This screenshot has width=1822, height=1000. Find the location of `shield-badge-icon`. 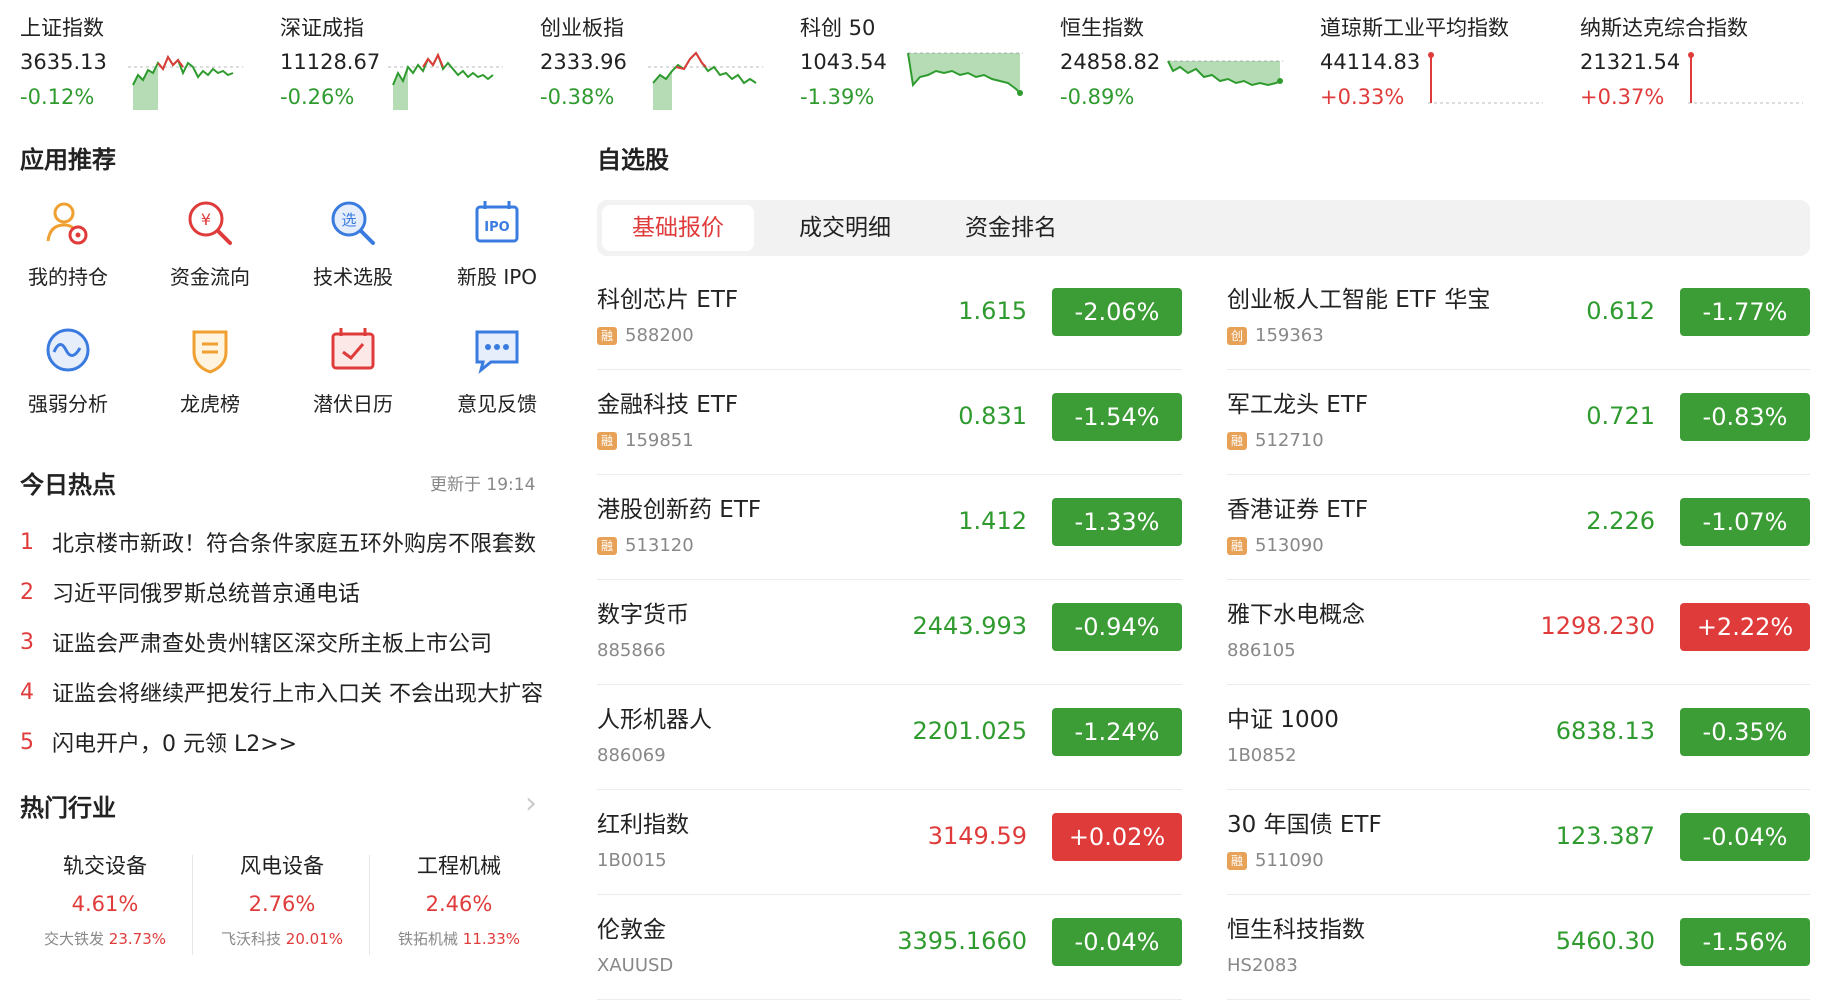

shield-badge-icon is located at coordinates (210, 352).